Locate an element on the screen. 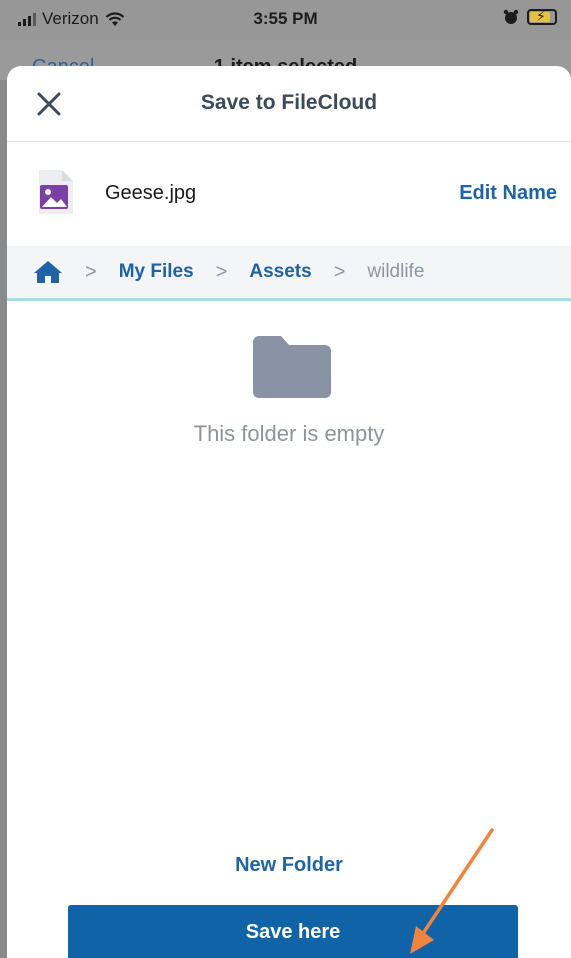 This screenshot has width=571, height=958. empty-folder-message: This folder is empty is located at coordinates (289, 433).